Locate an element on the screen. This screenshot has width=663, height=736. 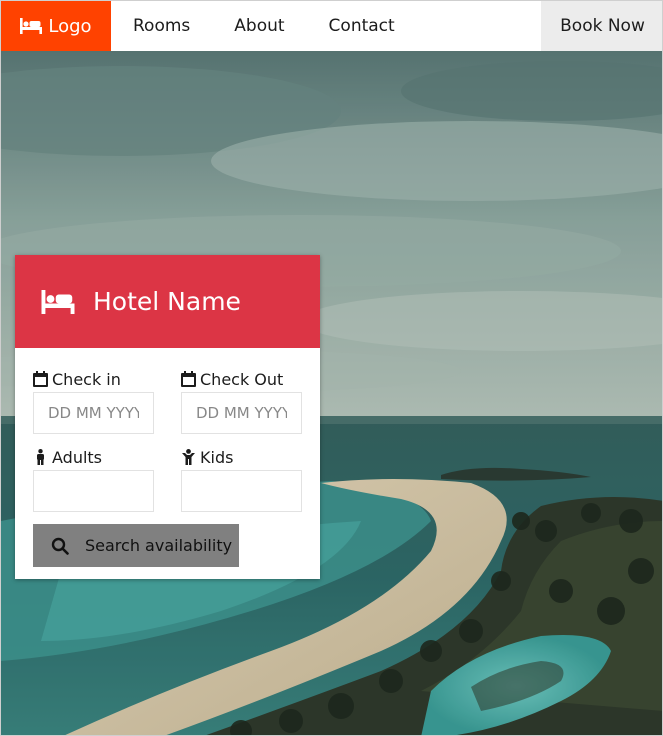
check-in-field: Check in is located at coordinates (93, 401).